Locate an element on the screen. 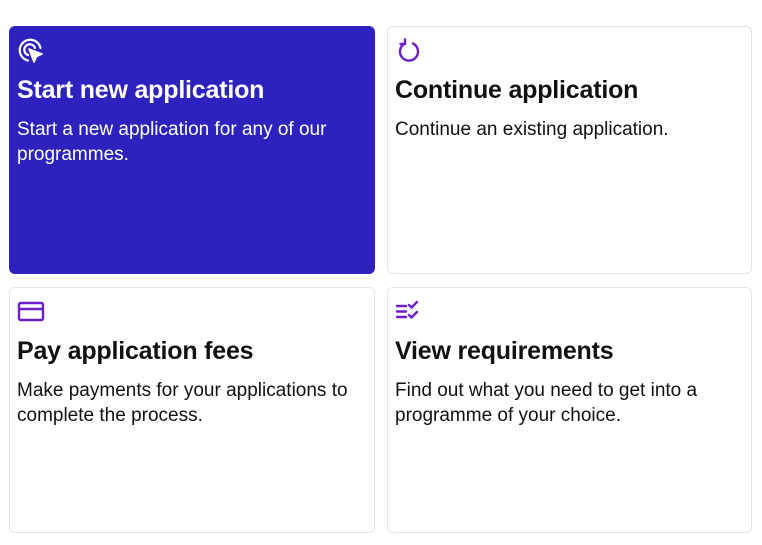  credit-card-icon is located at coordinates (31, 312).